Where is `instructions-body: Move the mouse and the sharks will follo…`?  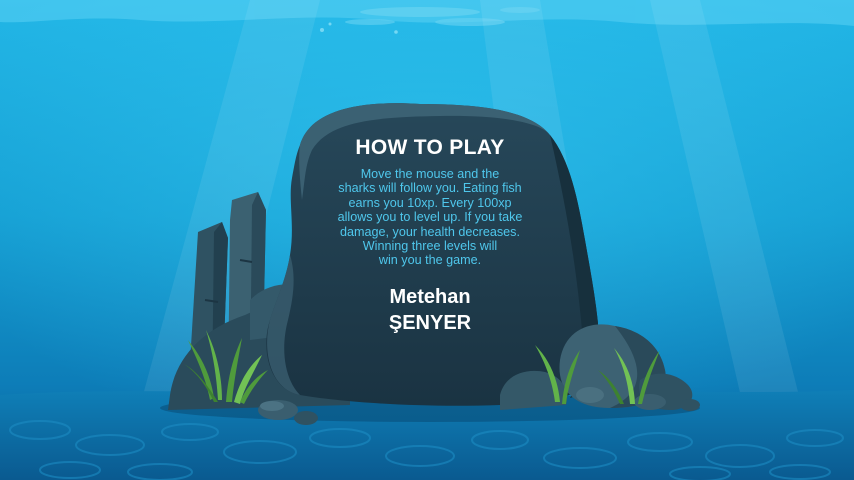
instructions-body: Move the mouse and the sharks will follo… is located at coordinates (430, 217).